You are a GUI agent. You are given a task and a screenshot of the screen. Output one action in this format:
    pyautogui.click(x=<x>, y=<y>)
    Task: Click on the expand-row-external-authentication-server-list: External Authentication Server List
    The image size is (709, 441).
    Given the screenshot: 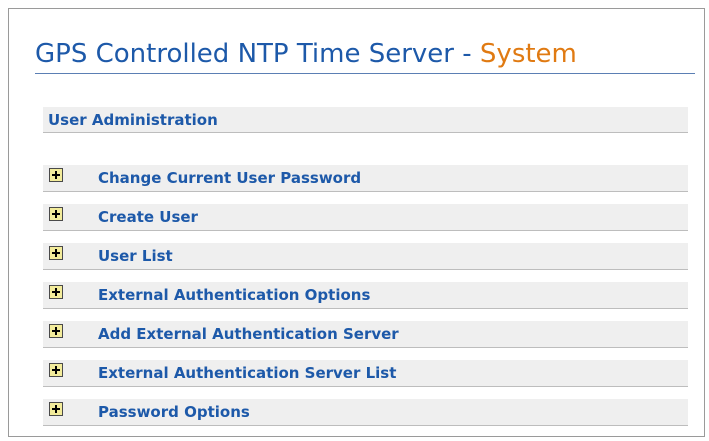 What is the action you would take?
    pyautogui.click(x=365, y=373)
    